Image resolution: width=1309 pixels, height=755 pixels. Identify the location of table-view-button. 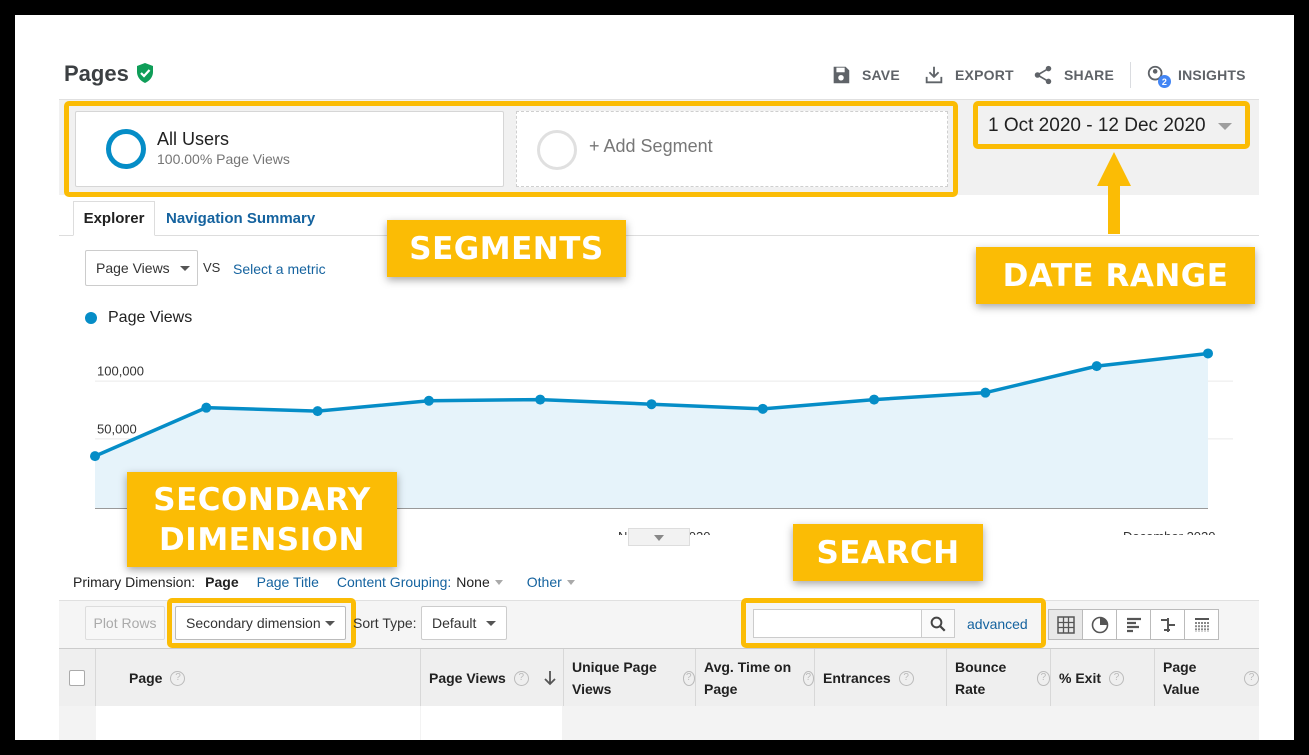
(1065, 624).